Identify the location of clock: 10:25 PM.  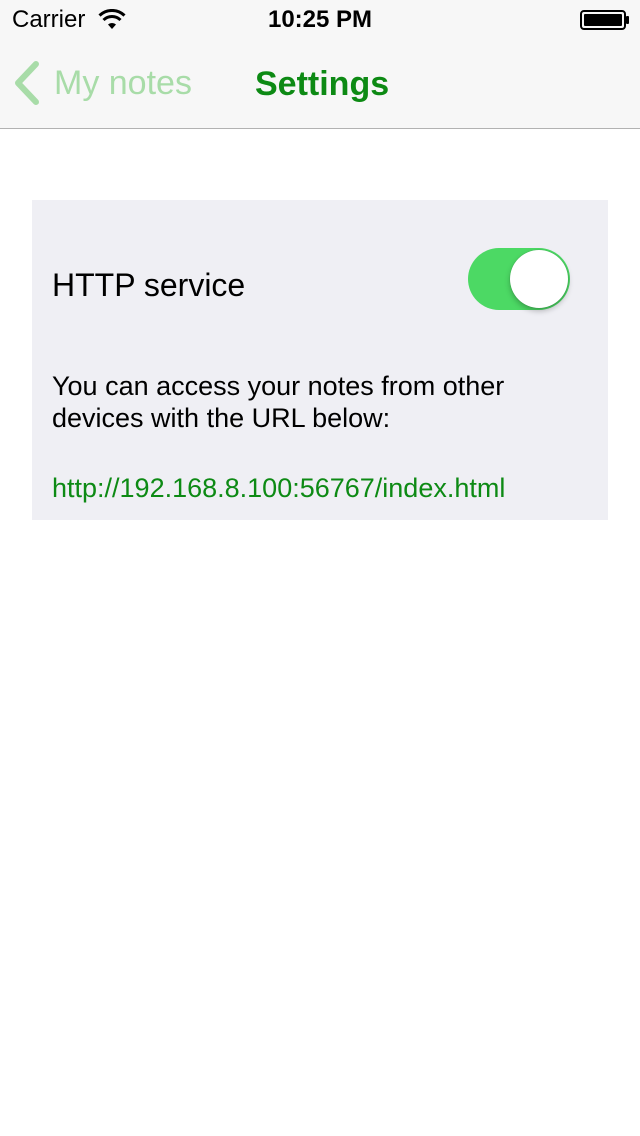
(320, 19).